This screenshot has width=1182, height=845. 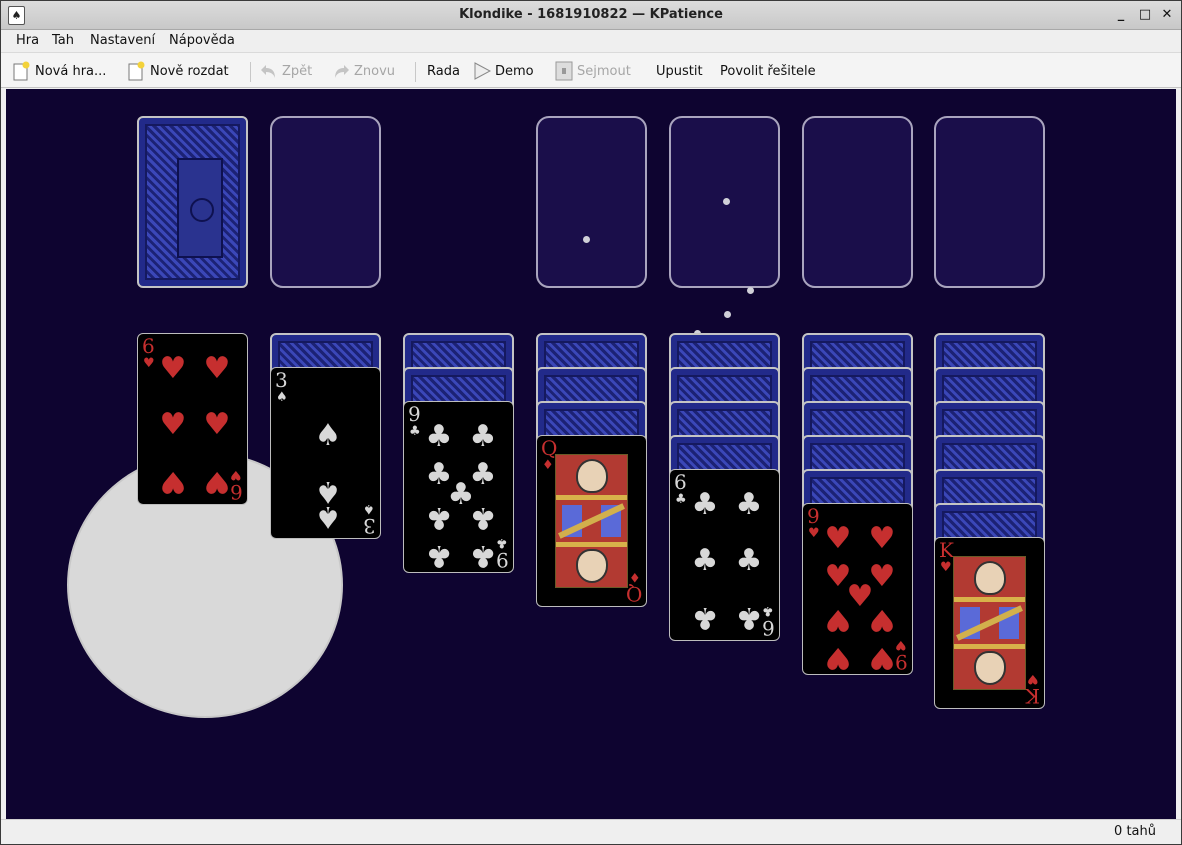 I want to click on new-document-icon, so click(x=22, y=71).